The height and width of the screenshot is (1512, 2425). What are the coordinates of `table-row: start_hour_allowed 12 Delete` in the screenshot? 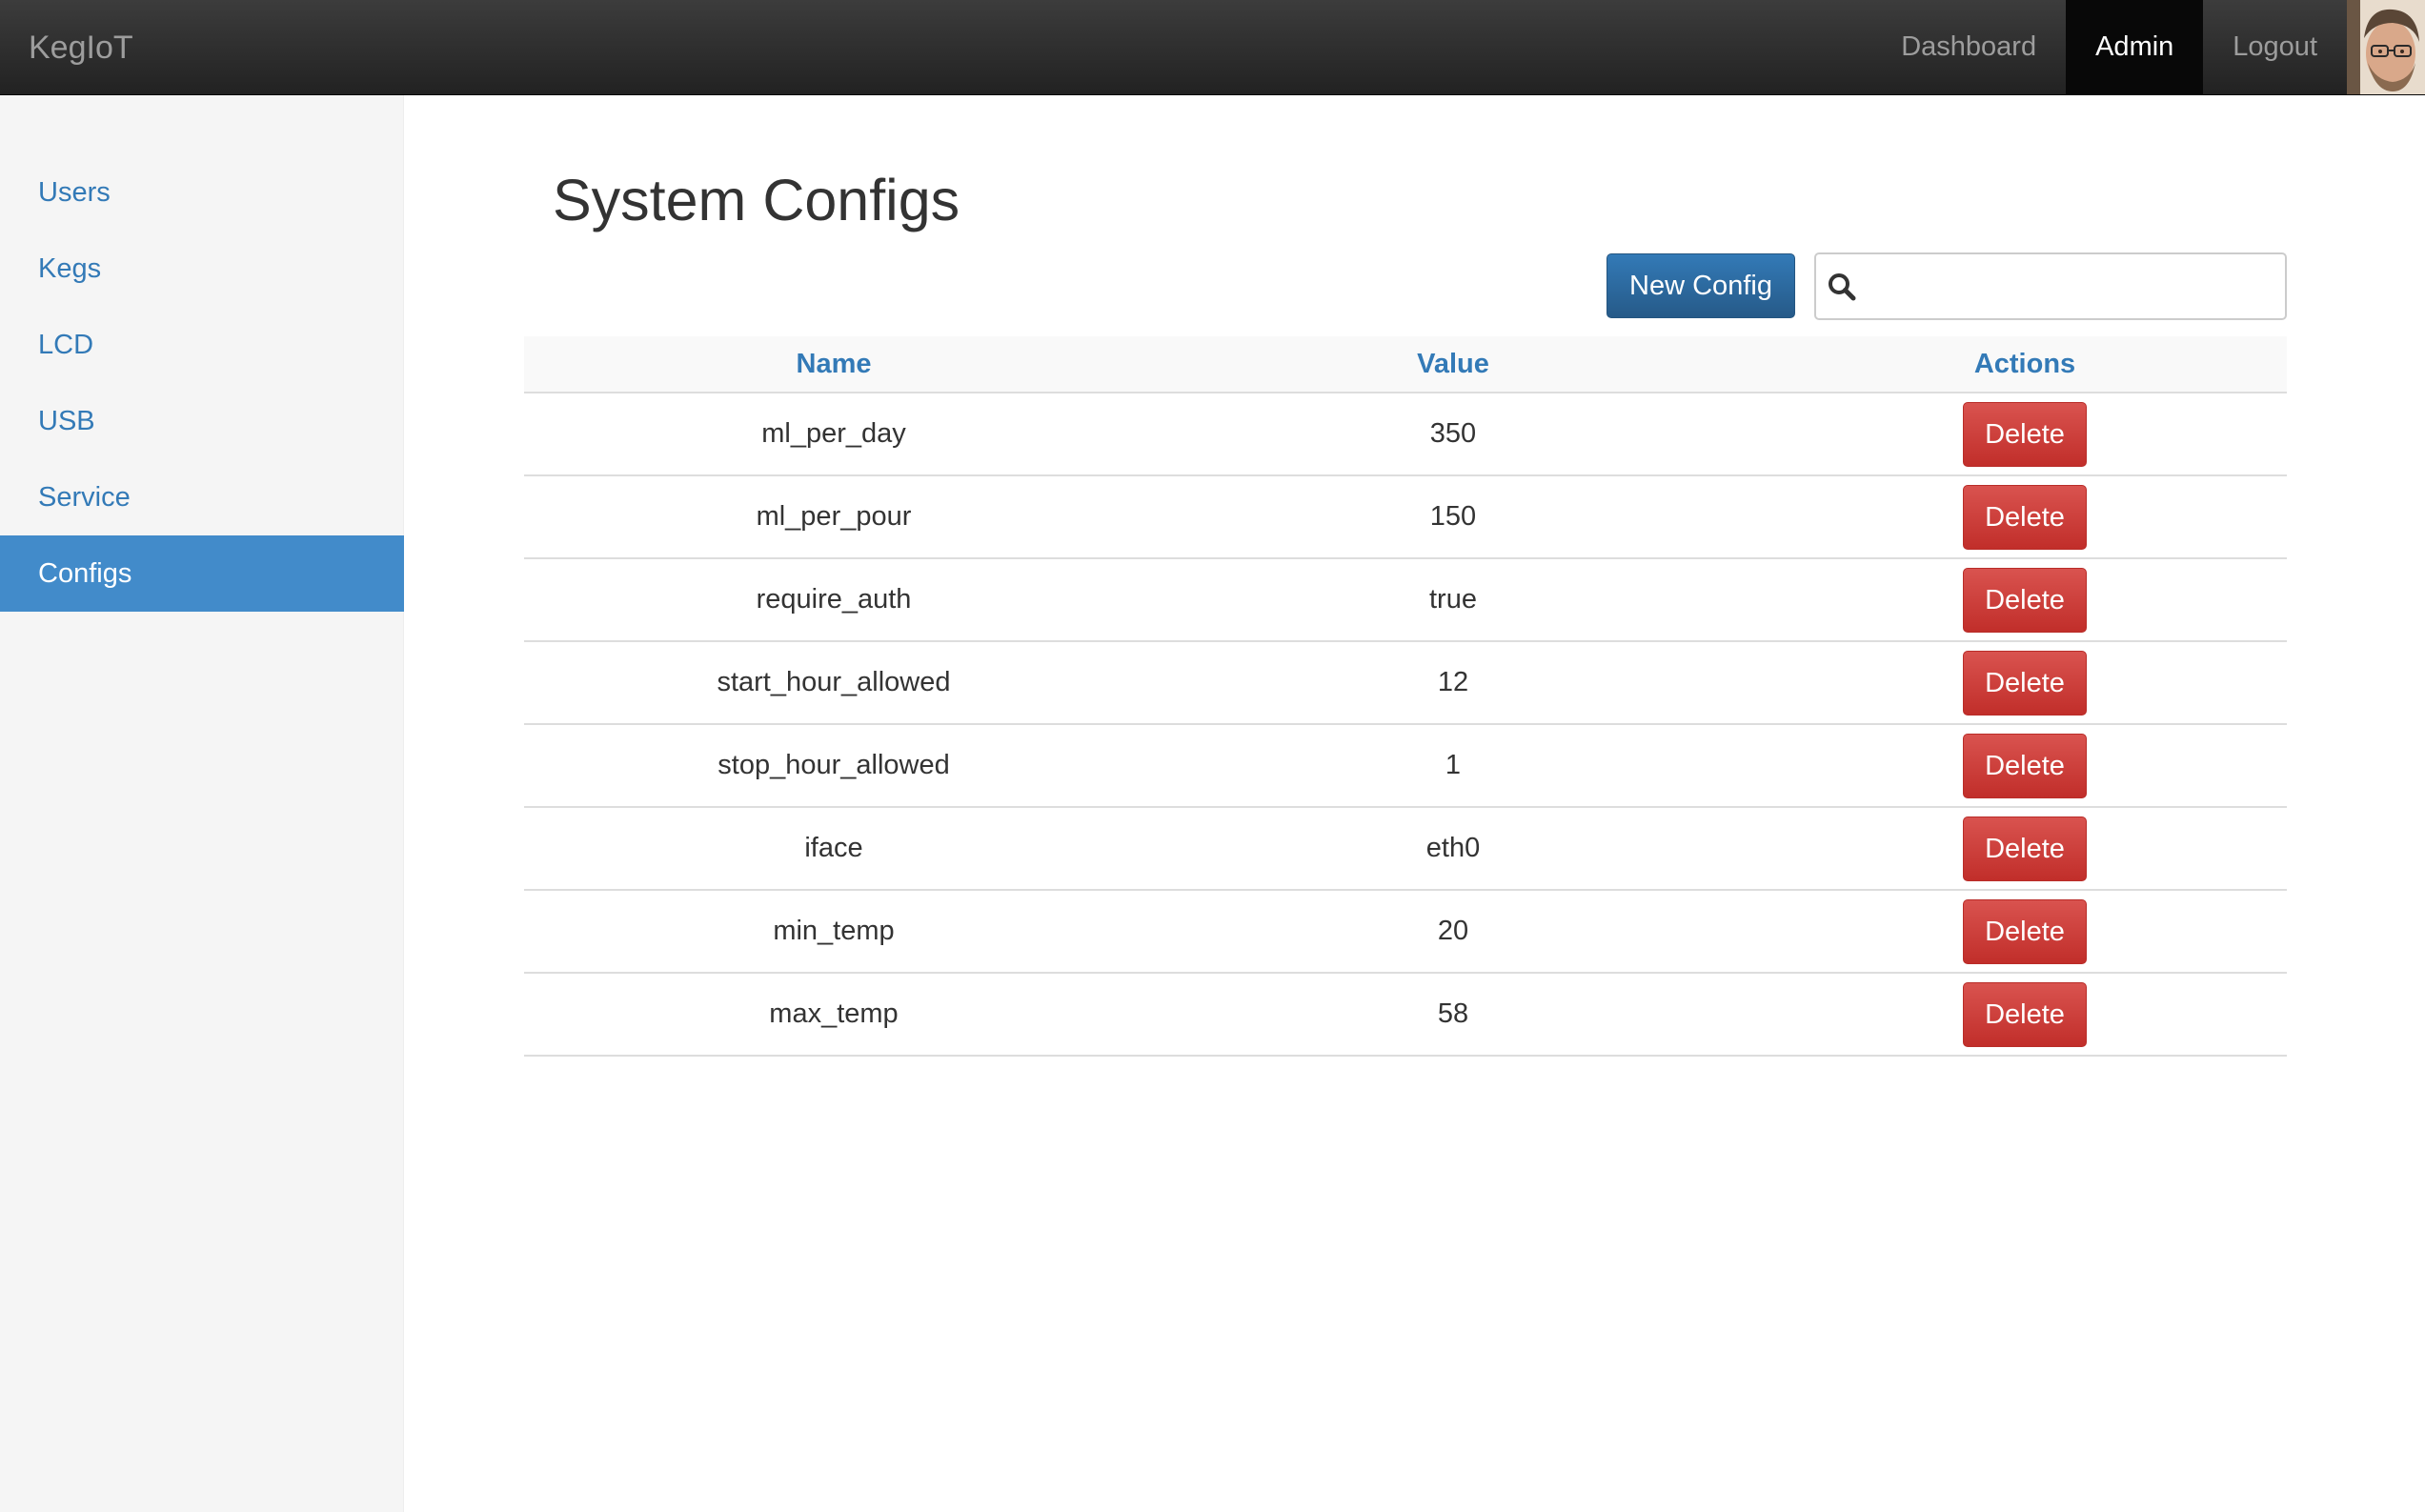 It's located at (1406, 683).